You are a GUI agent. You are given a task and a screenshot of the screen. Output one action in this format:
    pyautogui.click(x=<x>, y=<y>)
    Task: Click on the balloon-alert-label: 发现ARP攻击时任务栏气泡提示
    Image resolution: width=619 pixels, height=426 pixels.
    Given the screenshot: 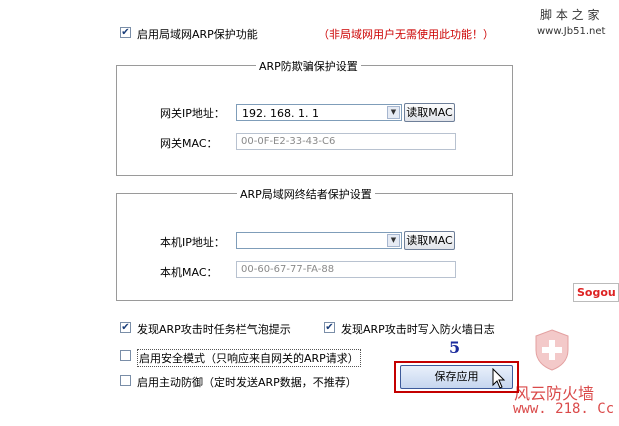 What is the action you would take?
    pyautogui.click(x=214, y=329)
    